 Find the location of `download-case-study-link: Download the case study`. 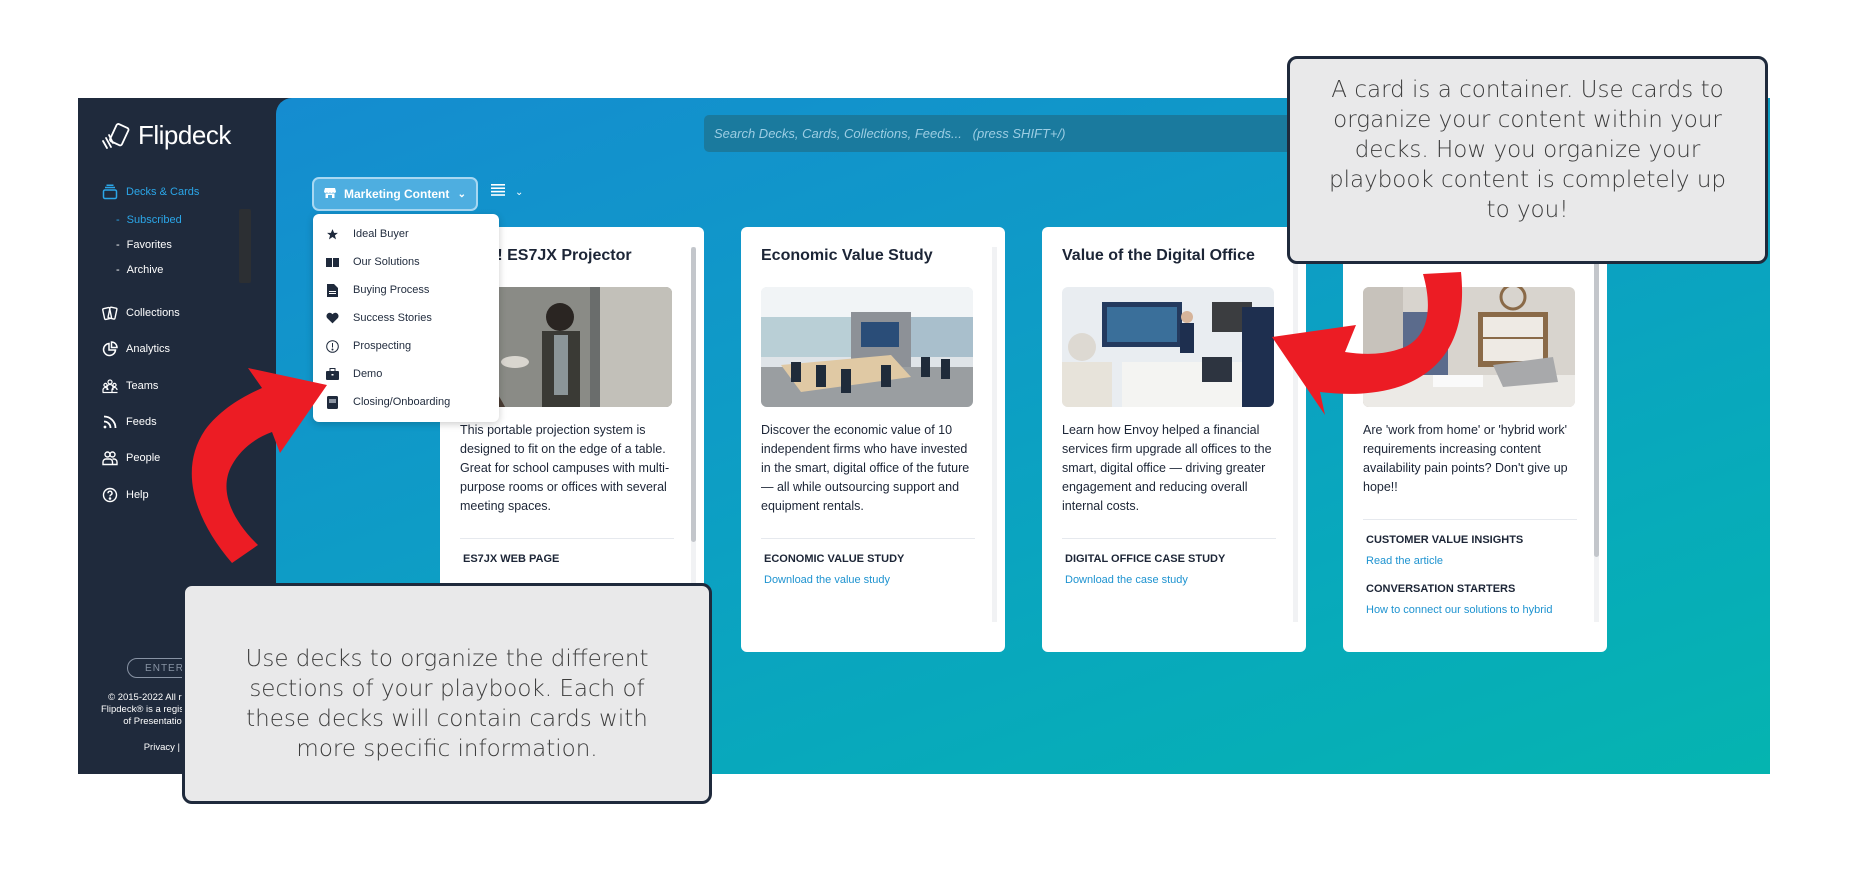

download-case-study-link: Download the case study is located at coordinates (1169, 580).